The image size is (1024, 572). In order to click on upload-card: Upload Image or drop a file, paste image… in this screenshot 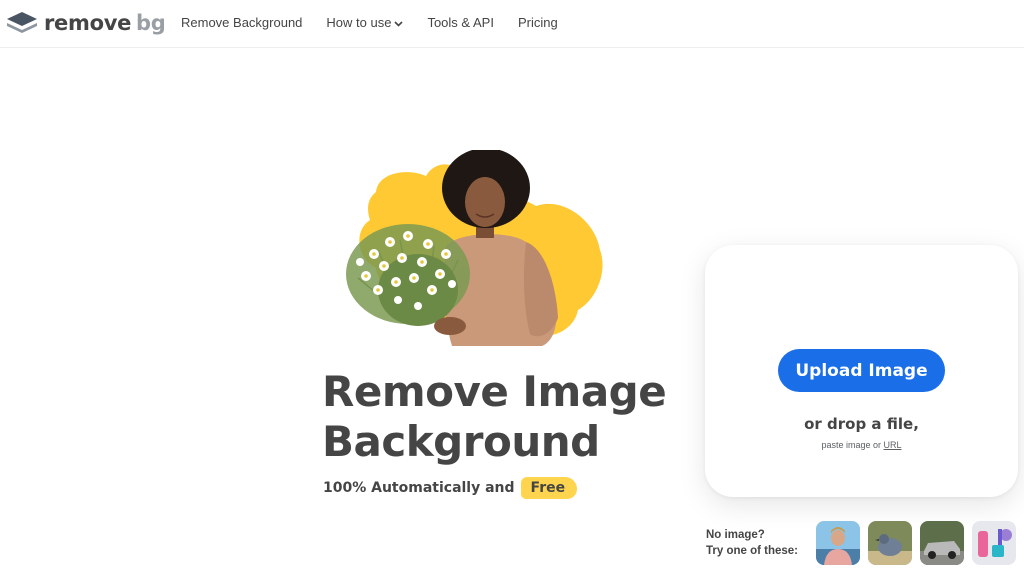, I will do `click(861, 371)`.